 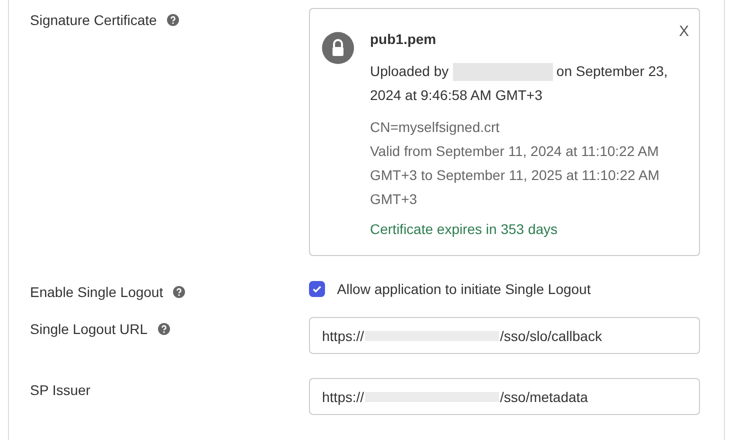 I want to click on close-button: X, so click(x=683, y=31).